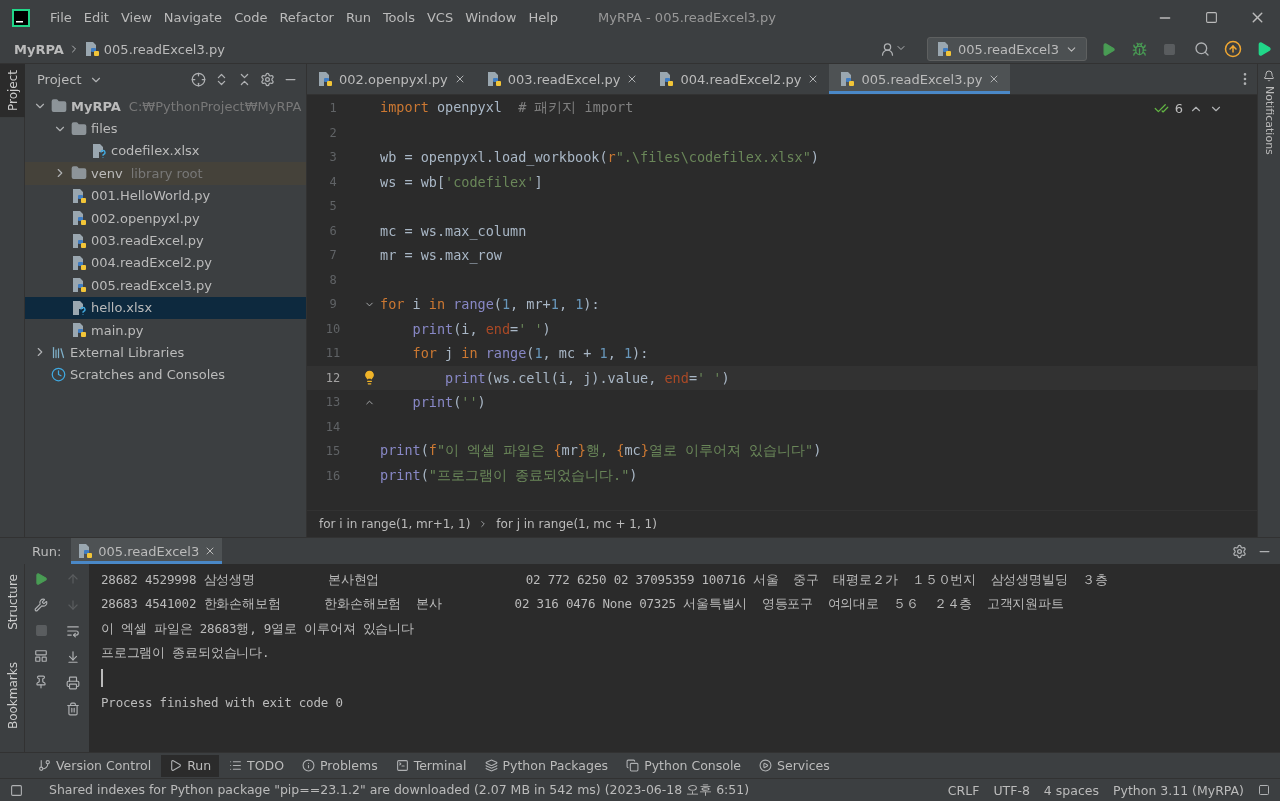  What do you see at coordinates (306, 17) in the screenshot?
I see `menu-item: Refactor` at bounding box center [306, 17].